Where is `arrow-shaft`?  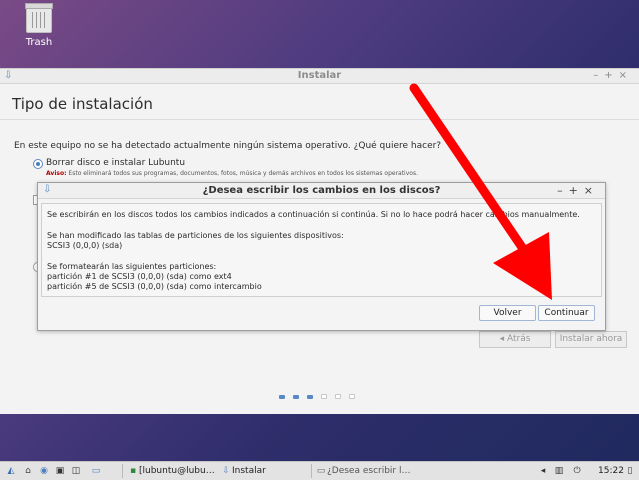
arrow-shaft is located at coordinates (473, 175).